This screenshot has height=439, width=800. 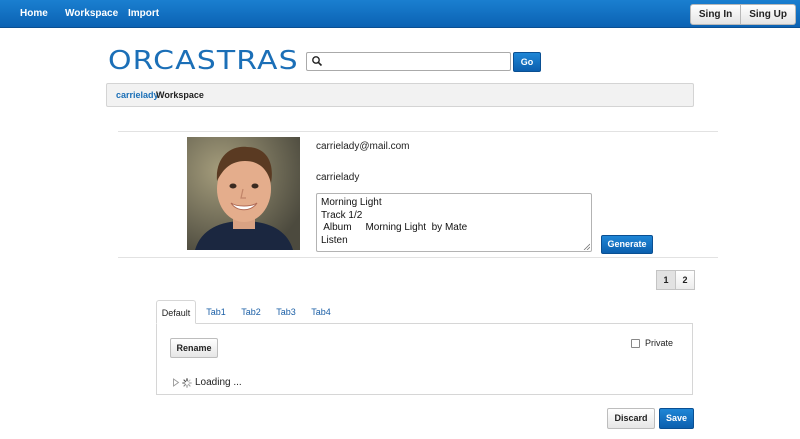 What do you see at coordinates (363, 146) in the screenshot?
I see `profile-email: carrielady@mail.com` at bounding box center [363, 146].